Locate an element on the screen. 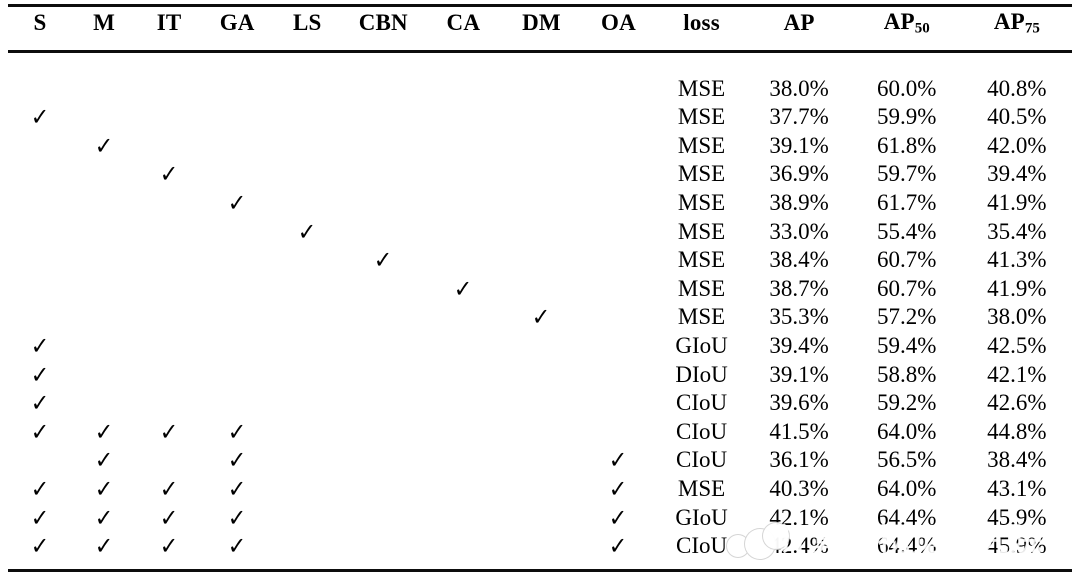  table-row: ✓ MSE 37.7% 59.9% 40.5% is located at coordinates (540, 117).